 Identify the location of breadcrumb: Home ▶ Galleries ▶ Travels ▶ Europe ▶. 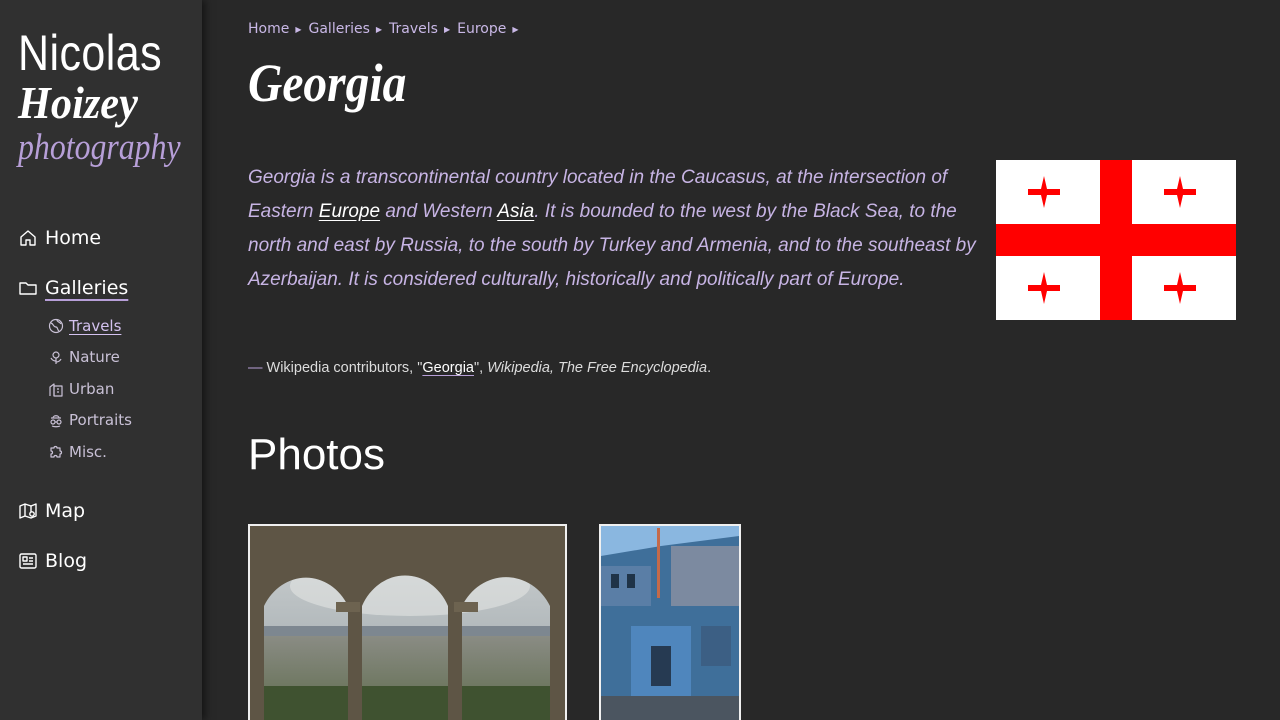
(387, 29).